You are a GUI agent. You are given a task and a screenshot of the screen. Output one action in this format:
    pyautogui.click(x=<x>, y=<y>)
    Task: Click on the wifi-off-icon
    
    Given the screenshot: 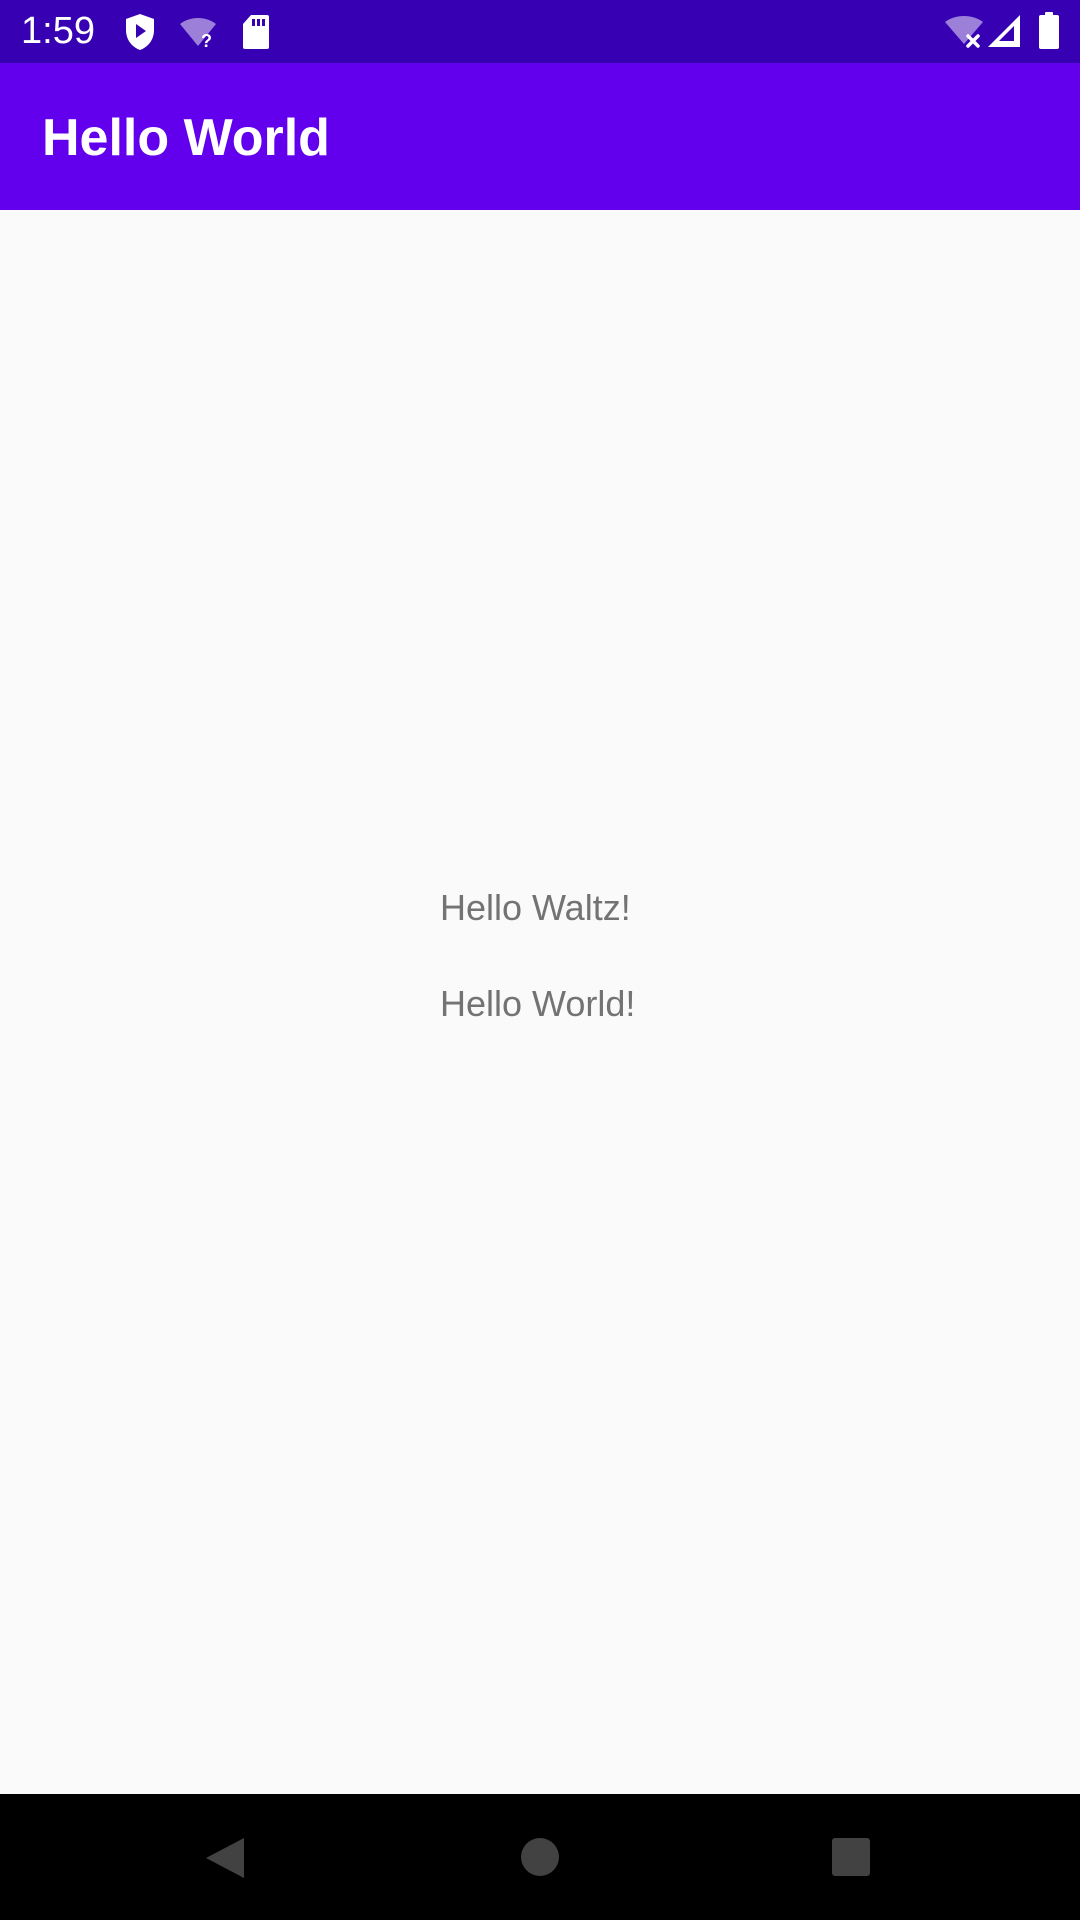 What is the action you would take?
    pyautogui.click(x=964, y=32)
    